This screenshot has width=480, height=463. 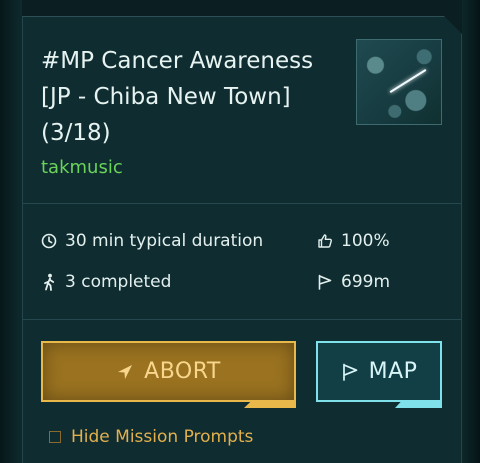 I want to click on walking-person-icon, so click(x=49, y=282).